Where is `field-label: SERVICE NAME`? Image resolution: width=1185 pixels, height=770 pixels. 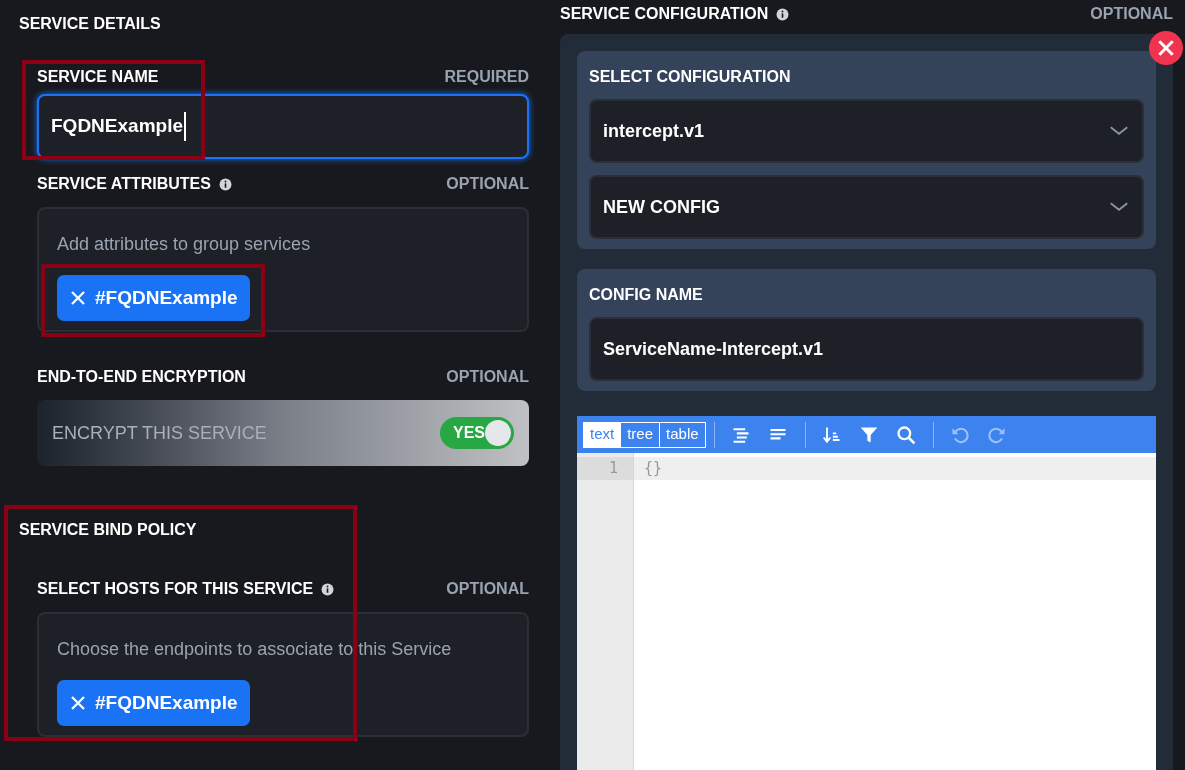 field-label: SERVICE NAME is located at coordinates (98, 77).